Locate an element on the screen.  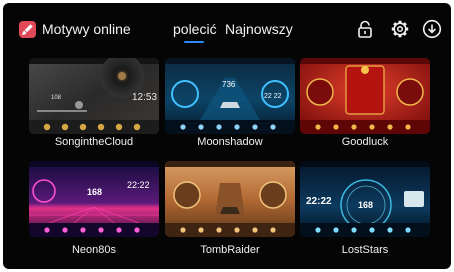
theme-preview: 736 22 22 is located at coordinates (230, 96).